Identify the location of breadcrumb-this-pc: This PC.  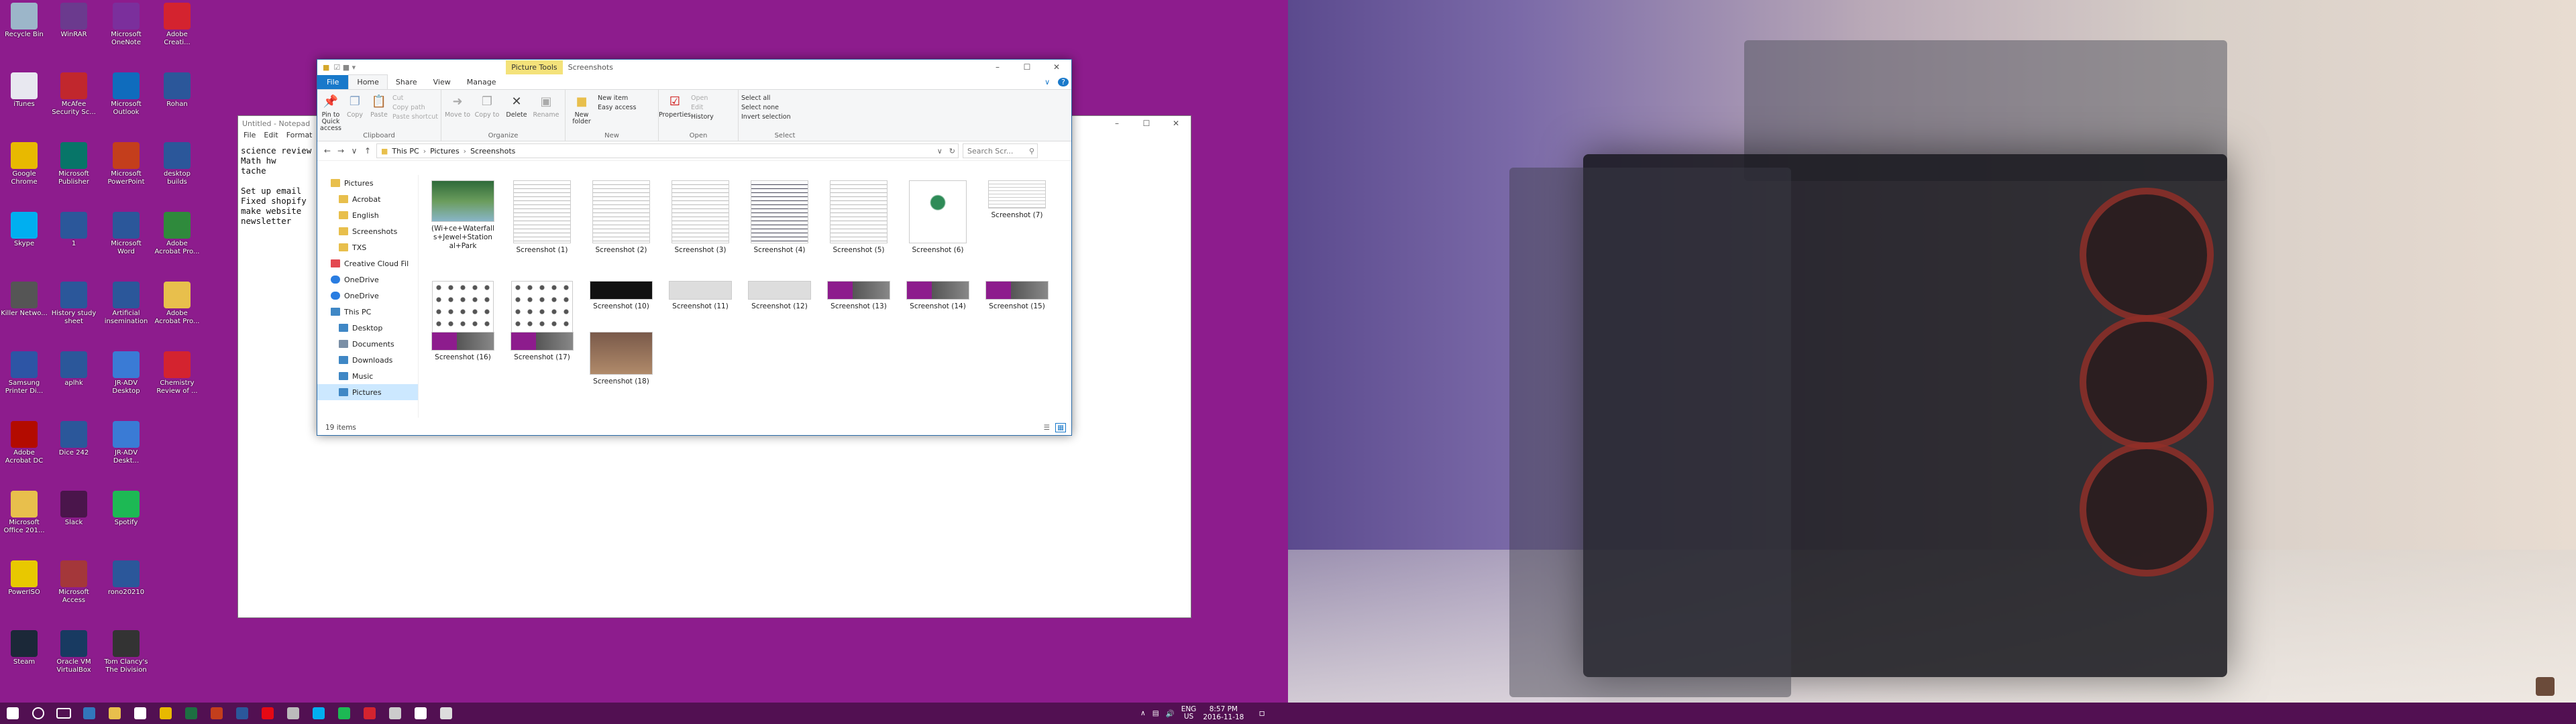
(405, 151).